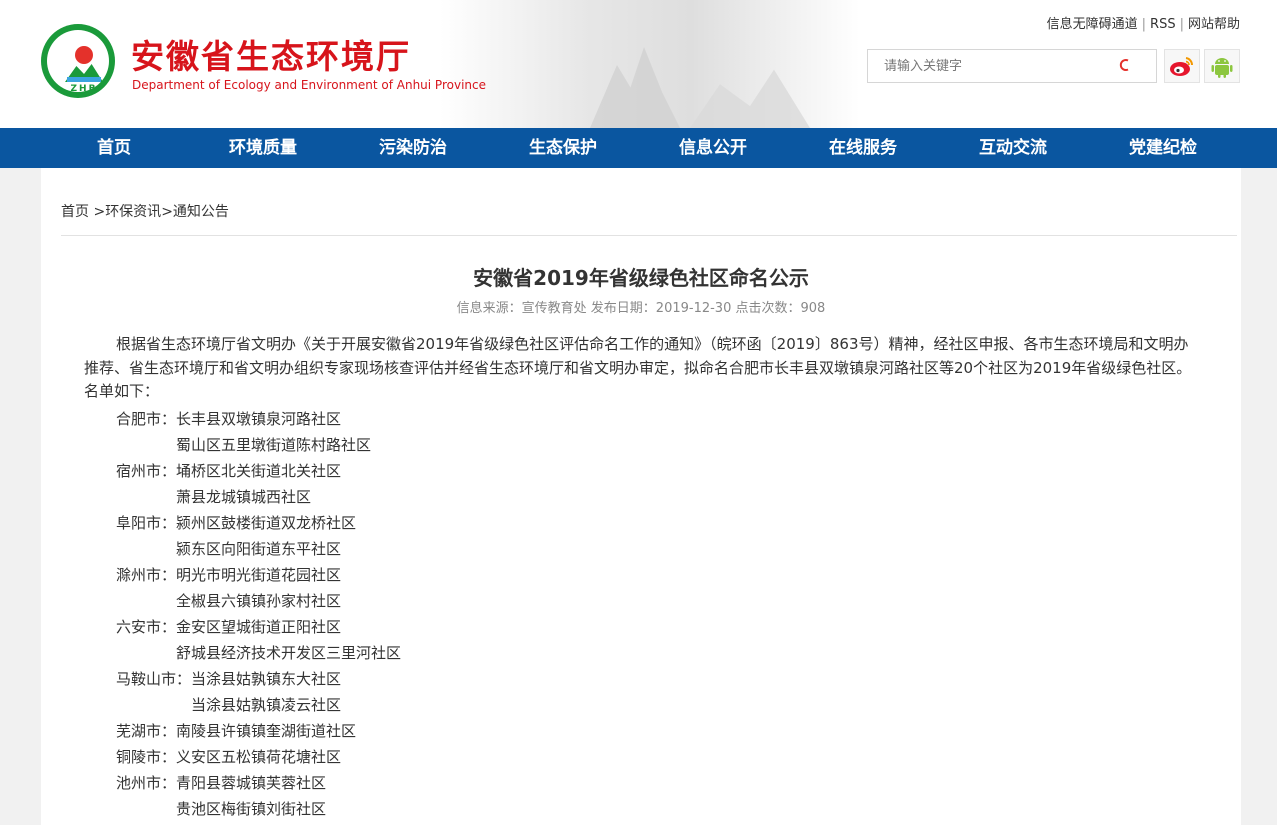  I want to click on community-name: 当涂县姑孰镇凌云社区, so click(266, 705).